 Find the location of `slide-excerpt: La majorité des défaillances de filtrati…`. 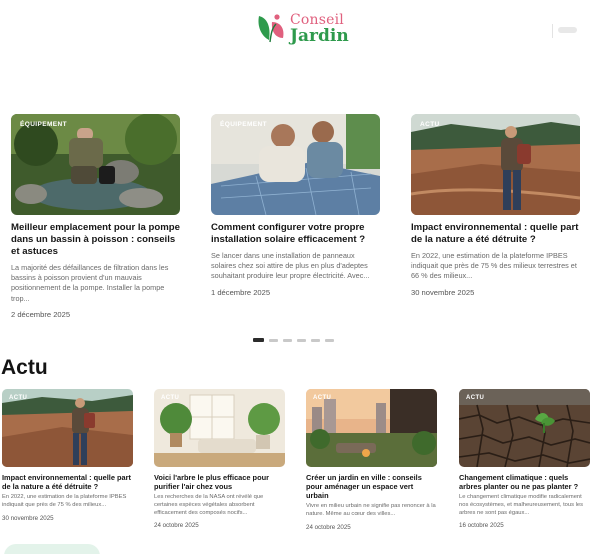

slide-excerpt: La majorité des défaillances de filtrati… is located at coordinates (90, 283).